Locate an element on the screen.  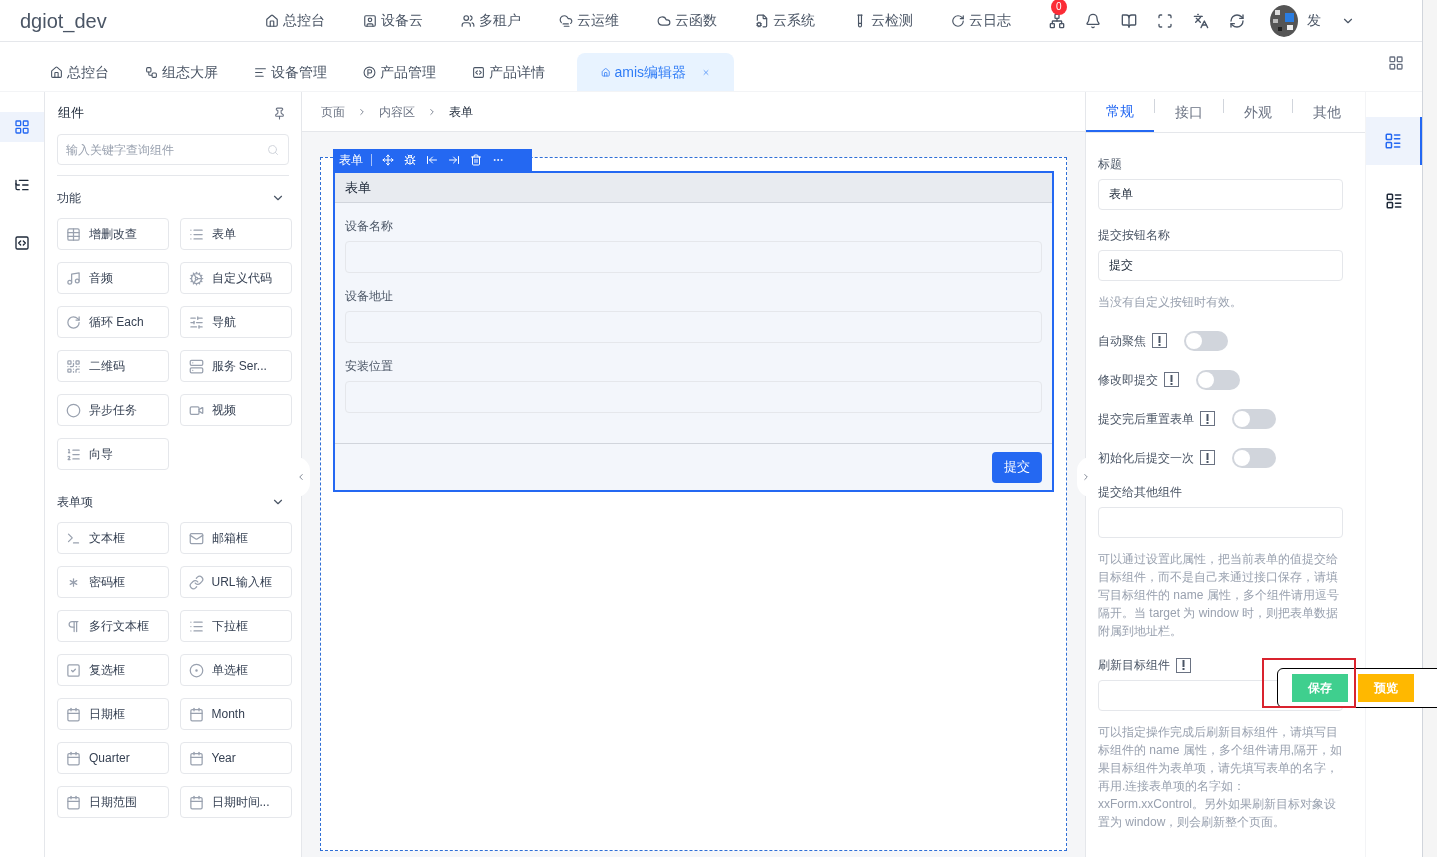
field-label: 设备名称 is located at coordinates (369, 226).